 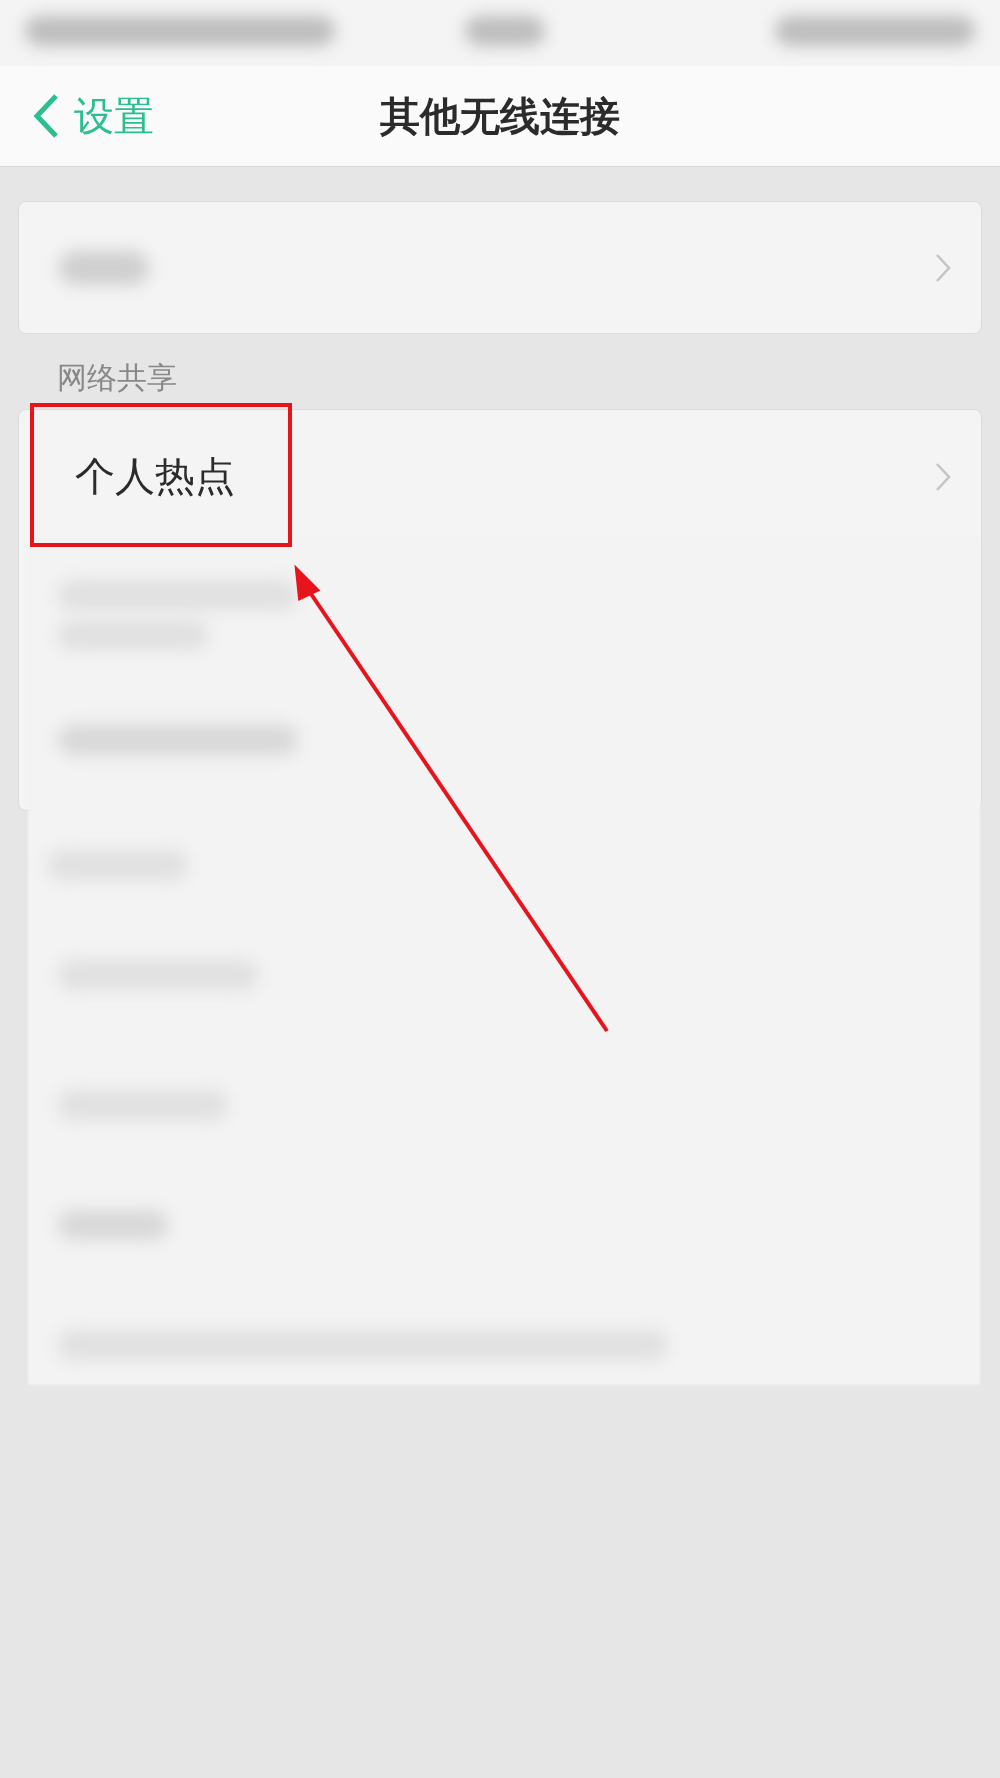 I want to click on back-icon, so click(x=46, y=116).